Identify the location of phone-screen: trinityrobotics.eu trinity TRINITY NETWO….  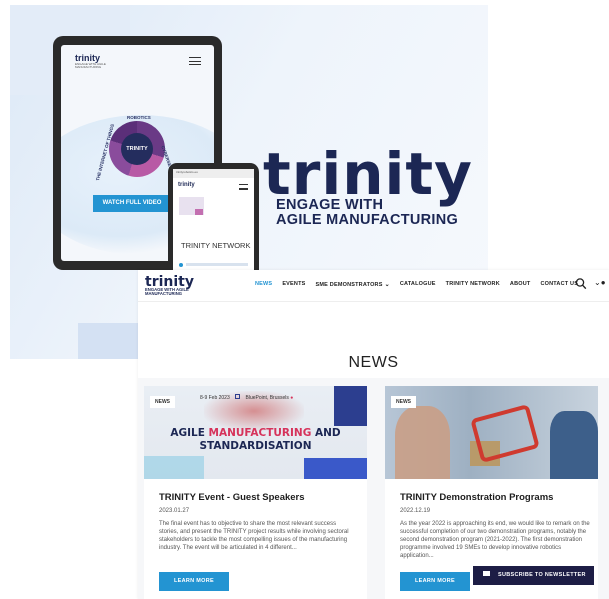
(213, 222).